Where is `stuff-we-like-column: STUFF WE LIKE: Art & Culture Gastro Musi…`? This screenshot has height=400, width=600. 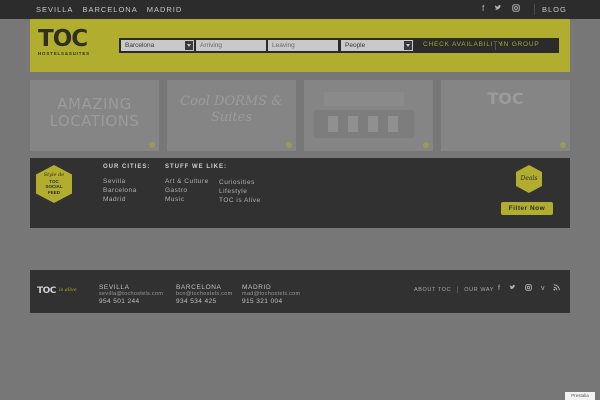
stuff-we-like-column: STUFF WE LIKE: Art & Culture Gastro Musi… is located at coordinates (196, 184).